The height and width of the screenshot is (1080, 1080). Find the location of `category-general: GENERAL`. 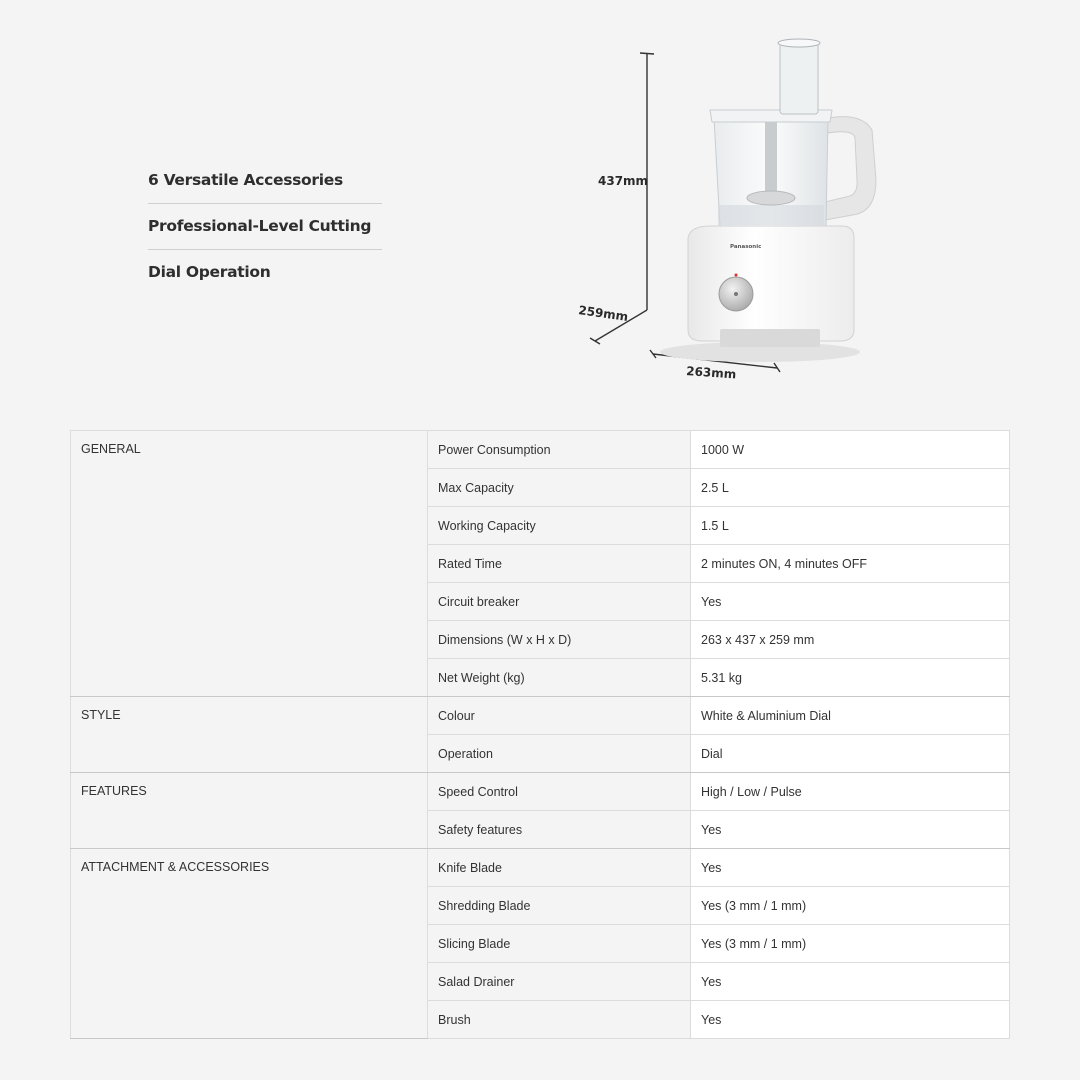

category-general: GENERAL is located at coordinates (249, 563).